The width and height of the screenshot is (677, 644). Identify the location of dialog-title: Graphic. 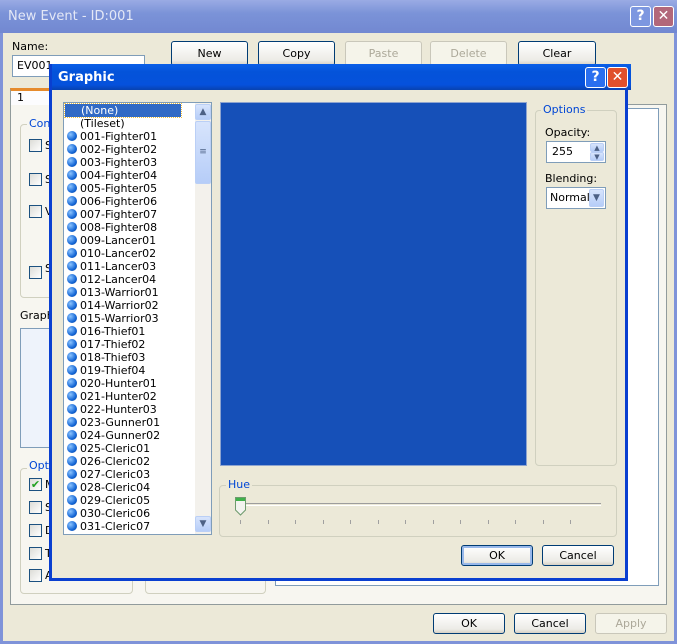
(86, 77).